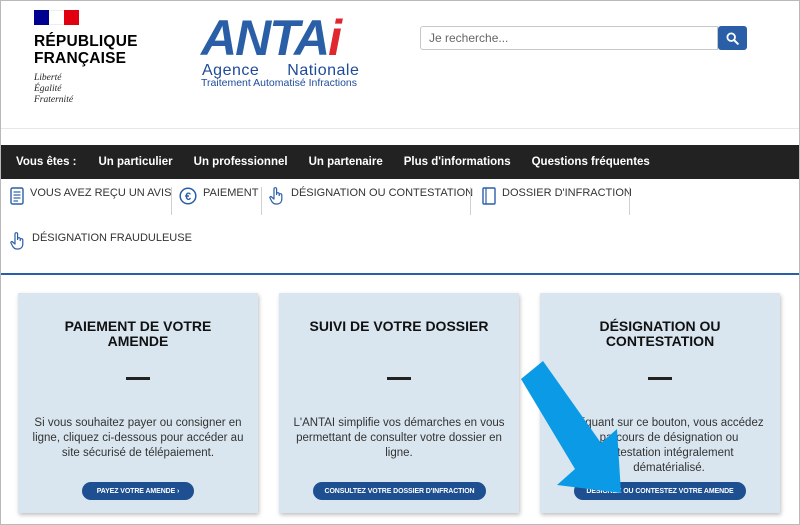 This screenshot has height=525, width=800. I want to click on nav-particulier: Un particulier, so click(136, 162).